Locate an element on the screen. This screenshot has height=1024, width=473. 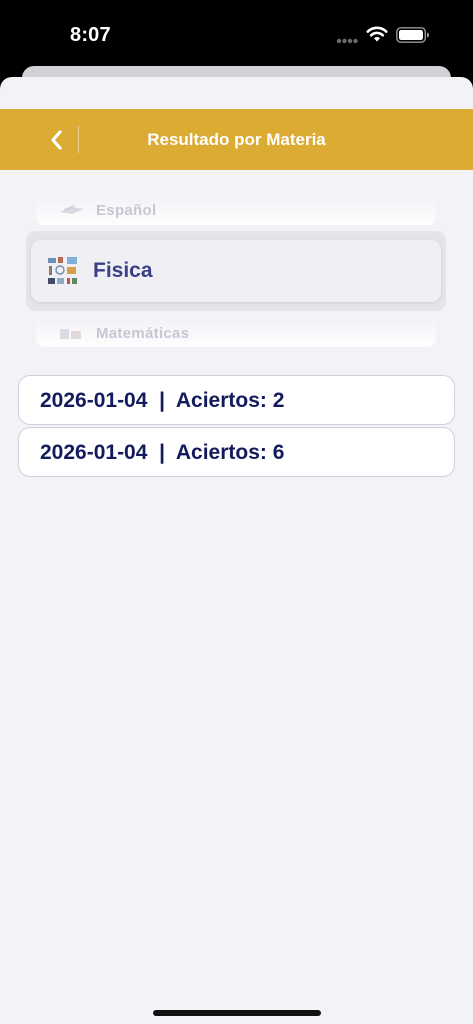
status-bar: 8:07 is located at coordinates (236, 33).